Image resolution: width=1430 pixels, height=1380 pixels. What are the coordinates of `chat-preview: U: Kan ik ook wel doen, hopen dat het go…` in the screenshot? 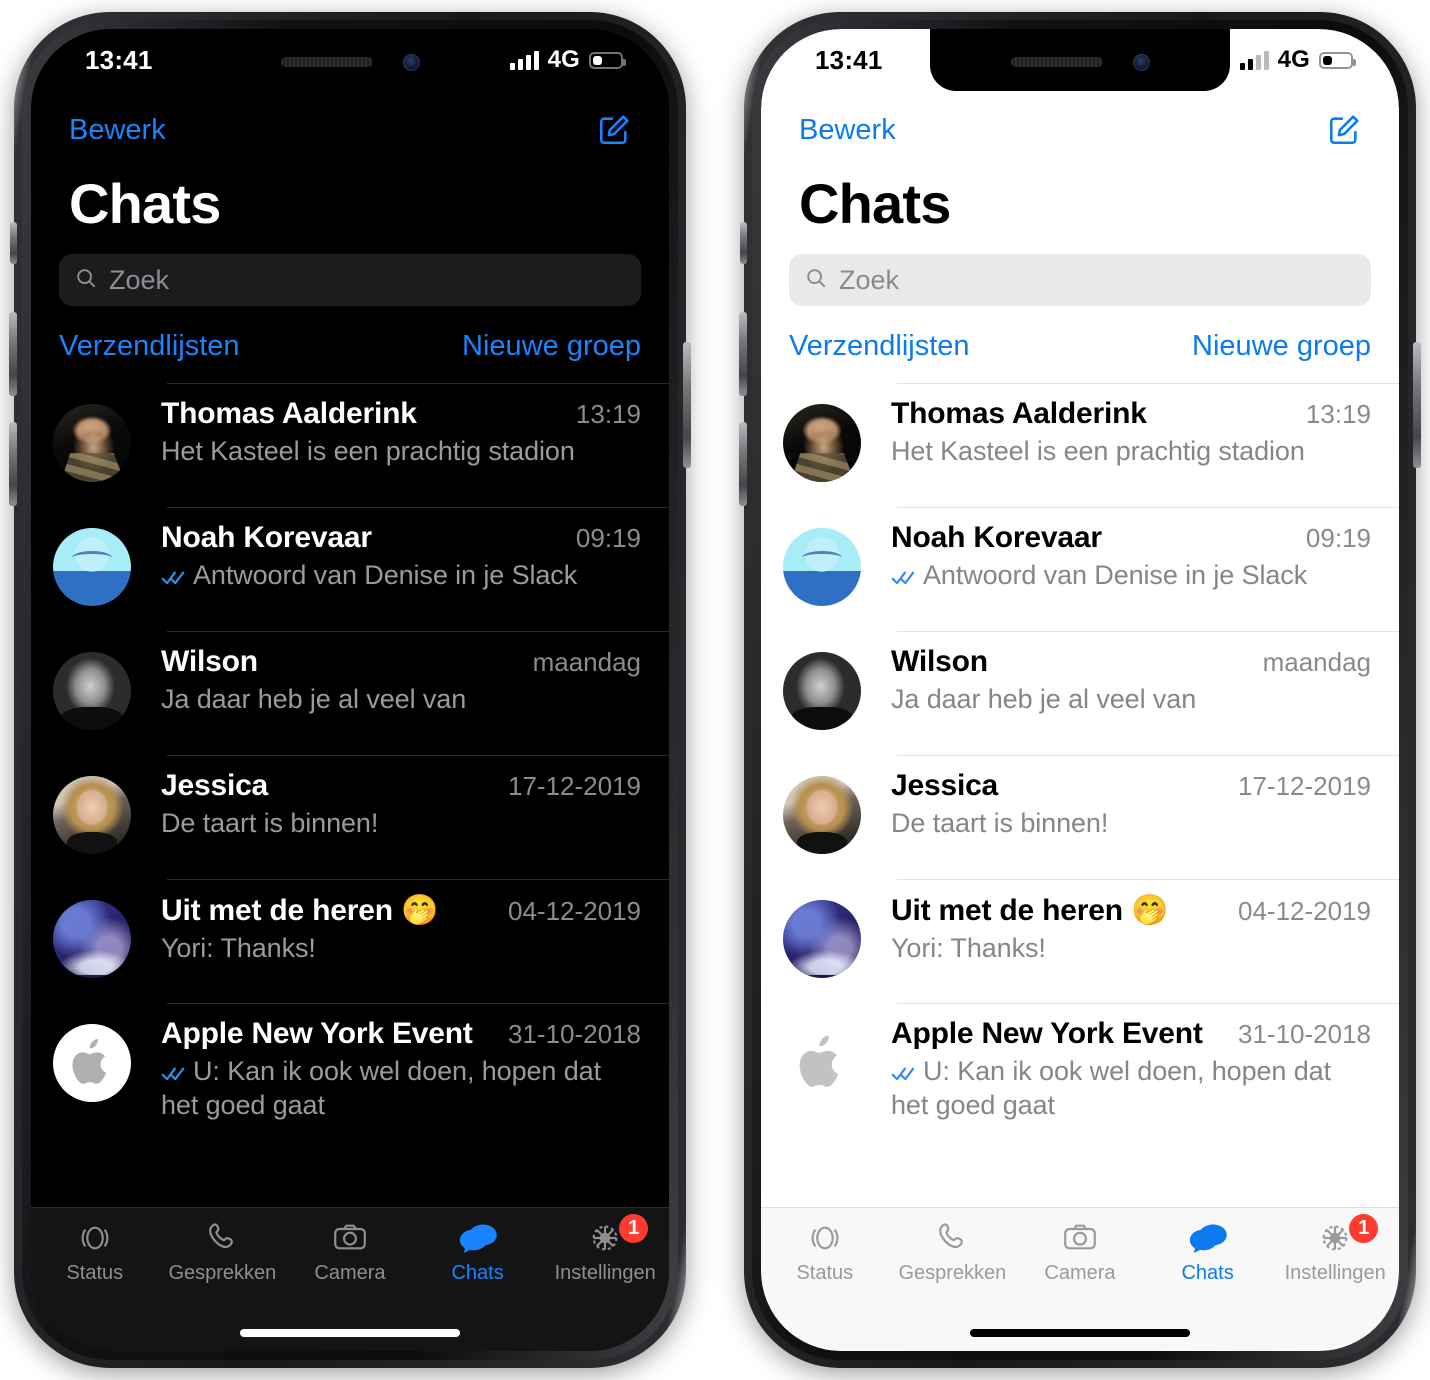 It's located at (1111, 1088).